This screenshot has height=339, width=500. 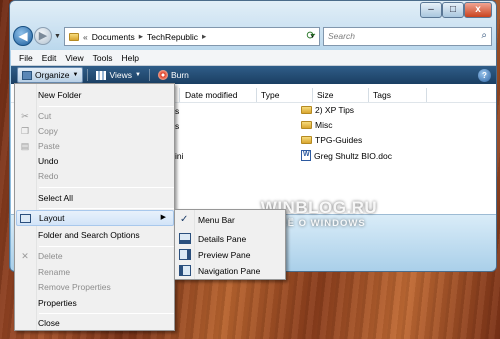 I want to click on menu-item-delete: ✕ Delete, so click(x=95, y=256).